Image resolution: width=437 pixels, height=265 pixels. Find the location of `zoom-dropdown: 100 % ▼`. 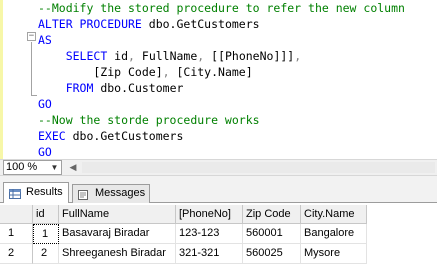

zoom-dropdown: 100 % ▼ is located at coordinates (32, 167).